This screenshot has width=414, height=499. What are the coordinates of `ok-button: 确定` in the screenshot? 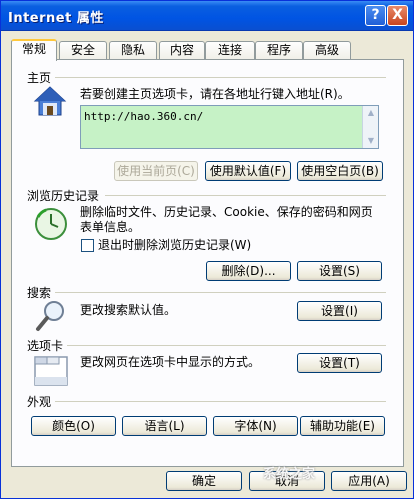 It's located at (204, 481).